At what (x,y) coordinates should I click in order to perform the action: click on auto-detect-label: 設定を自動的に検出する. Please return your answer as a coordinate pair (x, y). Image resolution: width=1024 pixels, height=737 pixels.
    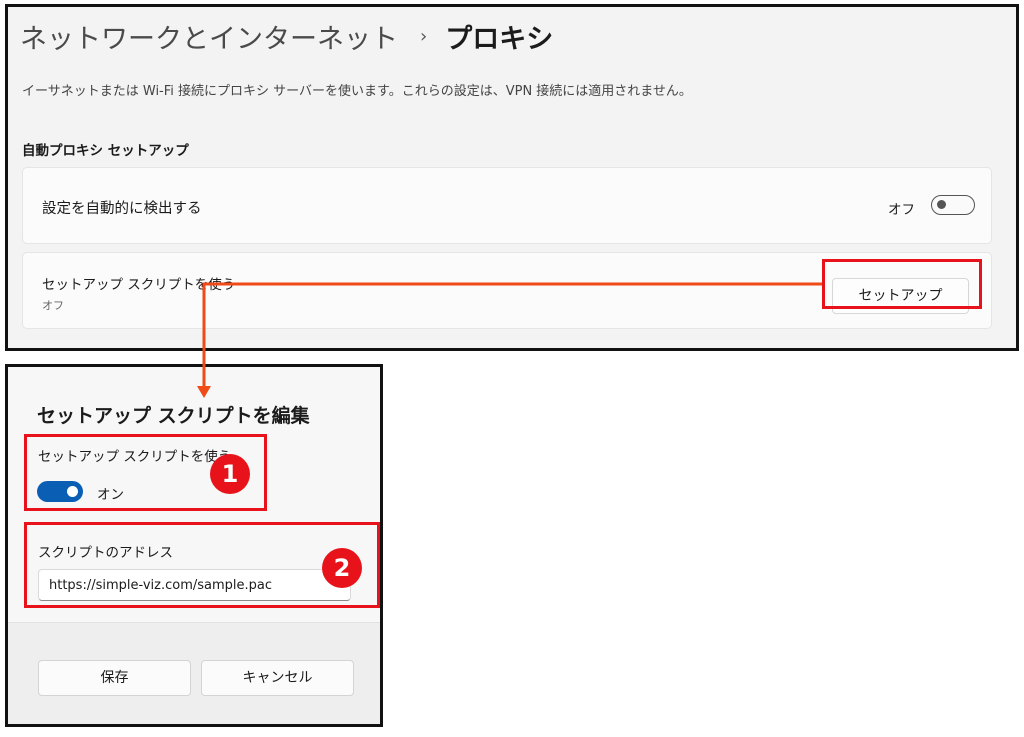
    Looking at the image, I should click on (122, 209).